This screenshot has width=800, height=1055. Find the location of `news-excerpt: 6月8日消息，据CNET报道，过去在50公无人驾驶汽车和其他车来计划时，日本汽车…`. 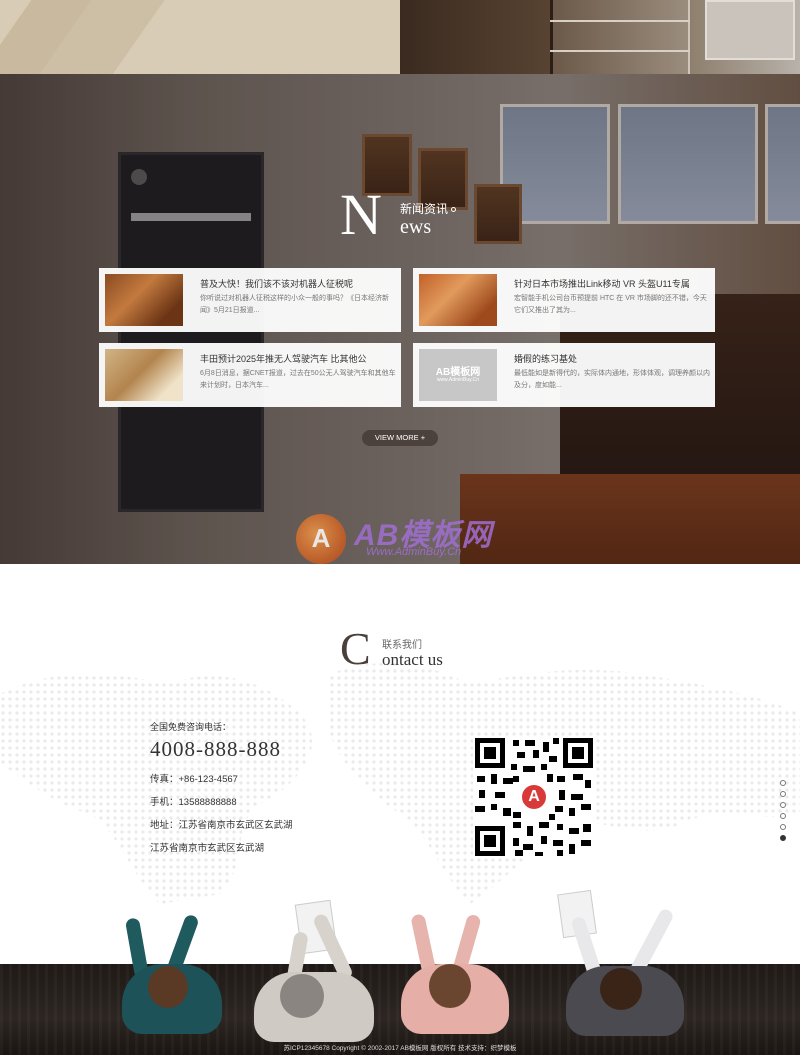

news-excerpt: 6月8日消息，据CNET报道，过去在50公无人驾驶汽车和其他车来计划时，日本汽车… is located at coordinates (298, 379).